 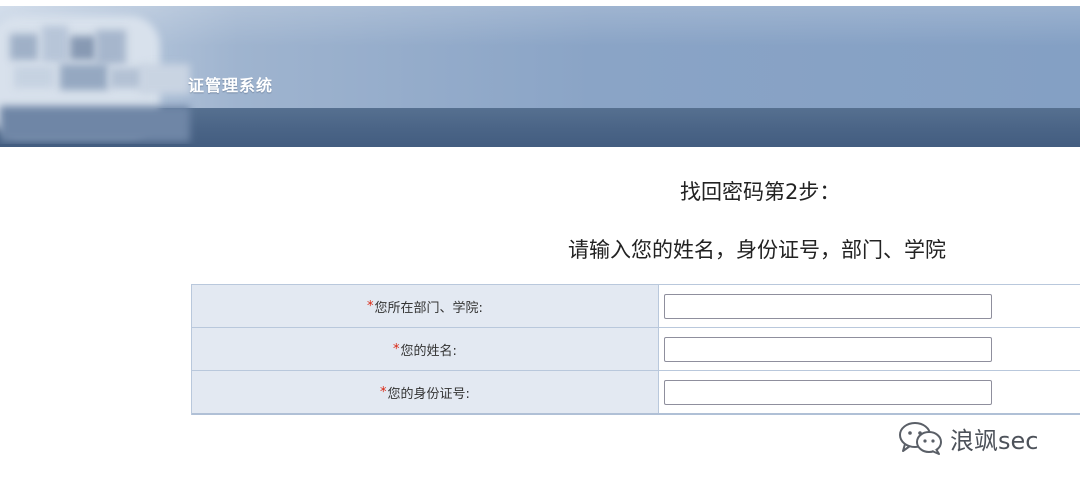 I want to click on watermark-text: 浪飒sec, so click(x=994, y=440).